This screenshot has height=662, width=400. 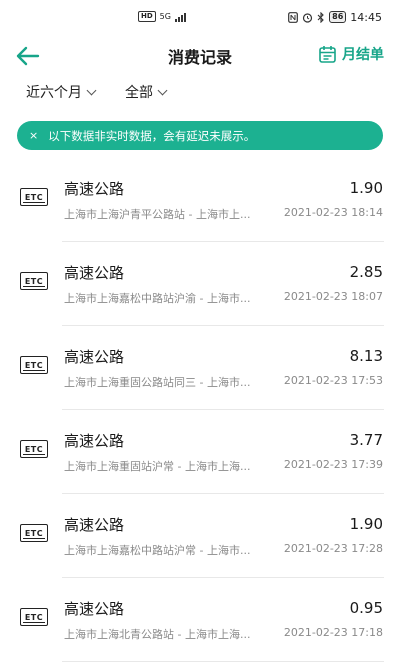 I want to click on record-time: 2021-02-23 17:39, so click(x=333, y=464).